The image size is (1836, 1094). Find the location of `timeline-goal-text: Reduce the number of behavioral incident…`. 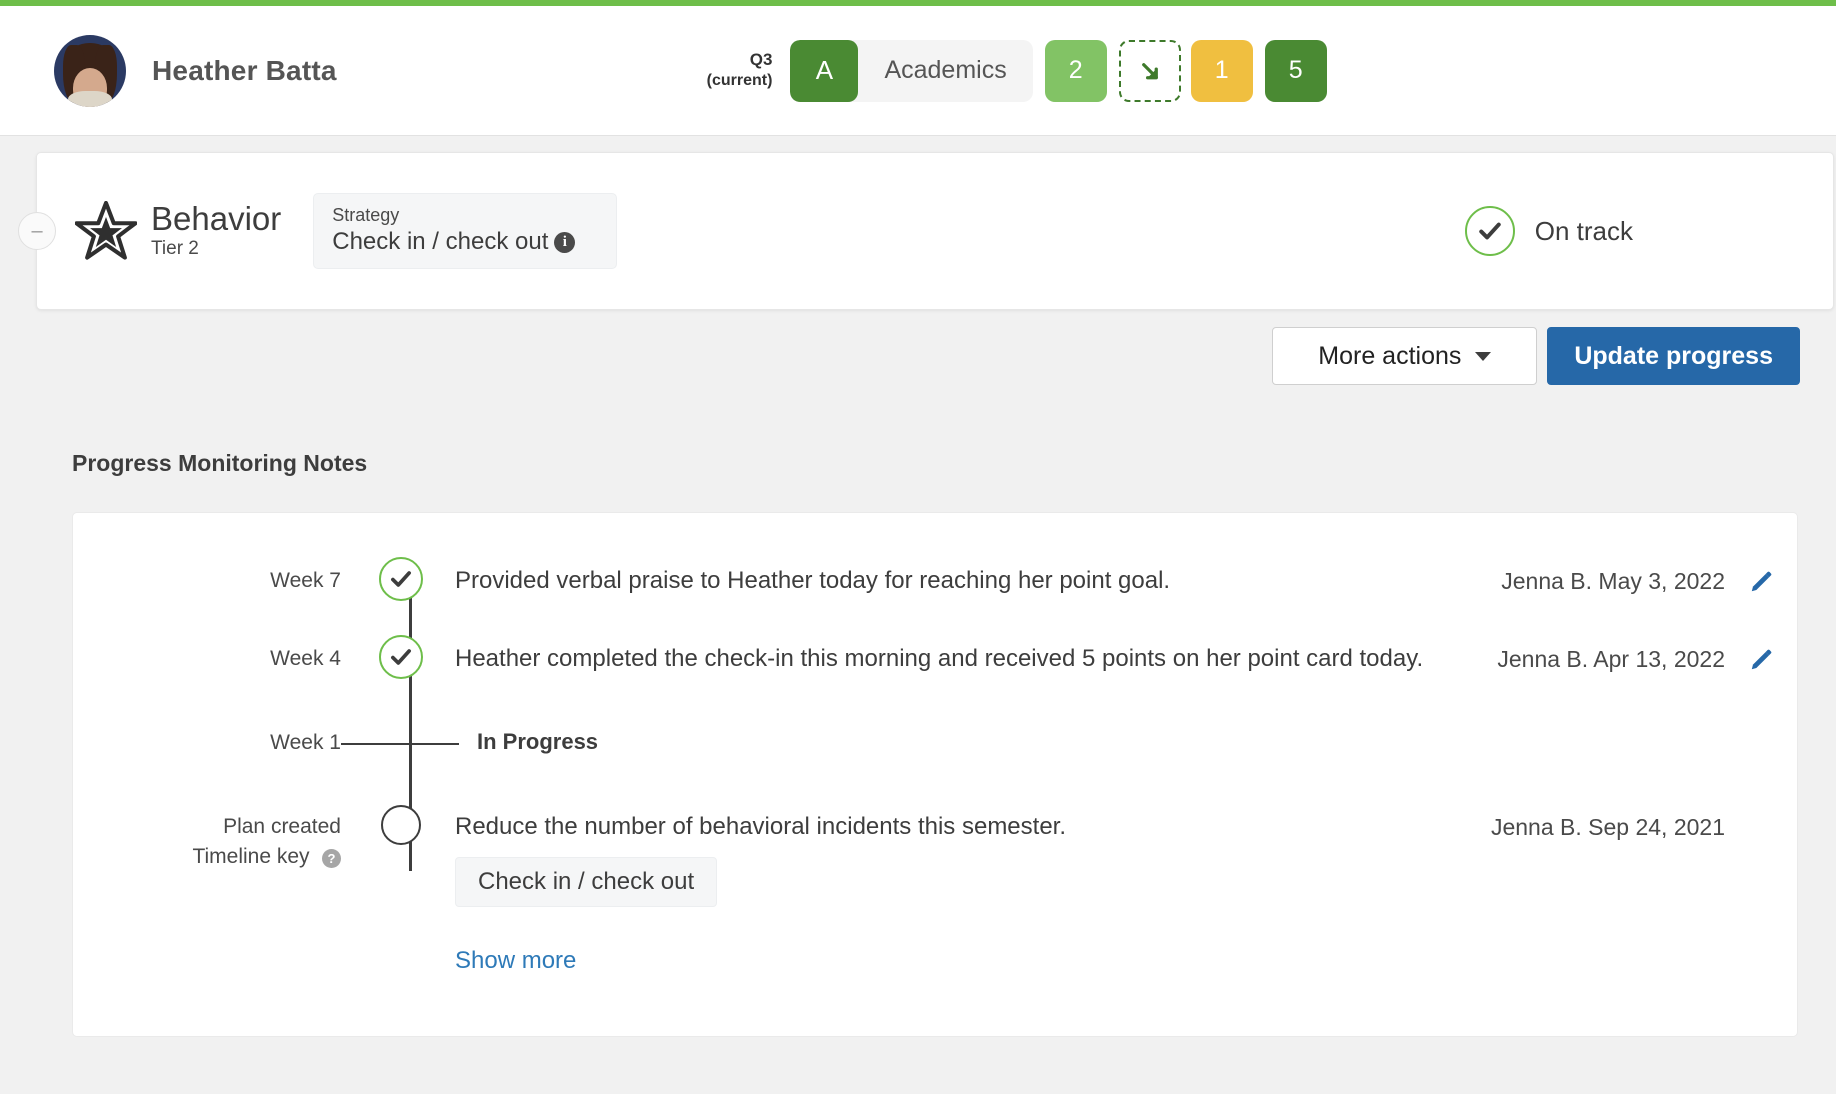

timeline-goal-text: Reduce the number of behavioral incident… is located at coordinates (761, 826).